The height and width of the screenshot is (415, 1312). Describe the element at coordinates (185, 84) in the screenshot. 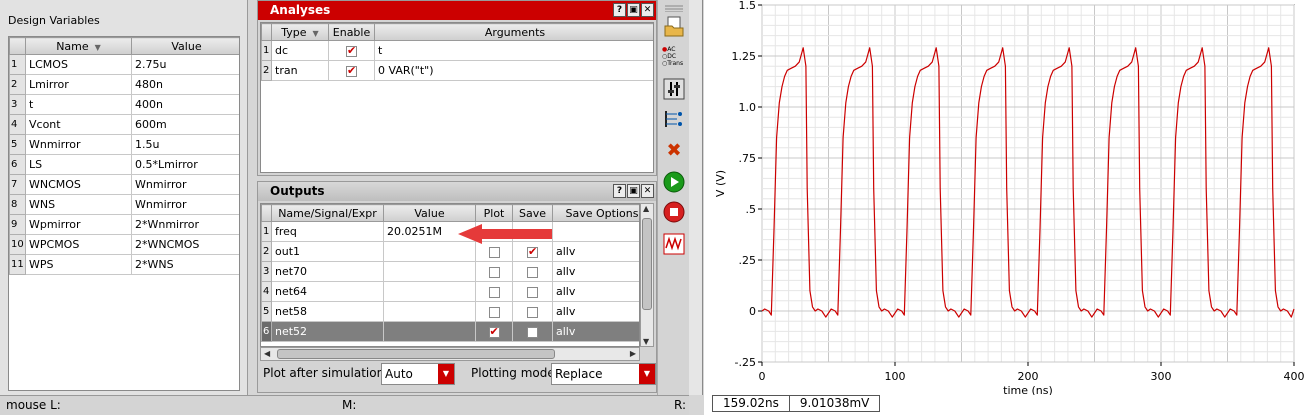

I see `variable-value: 480n` at that location.